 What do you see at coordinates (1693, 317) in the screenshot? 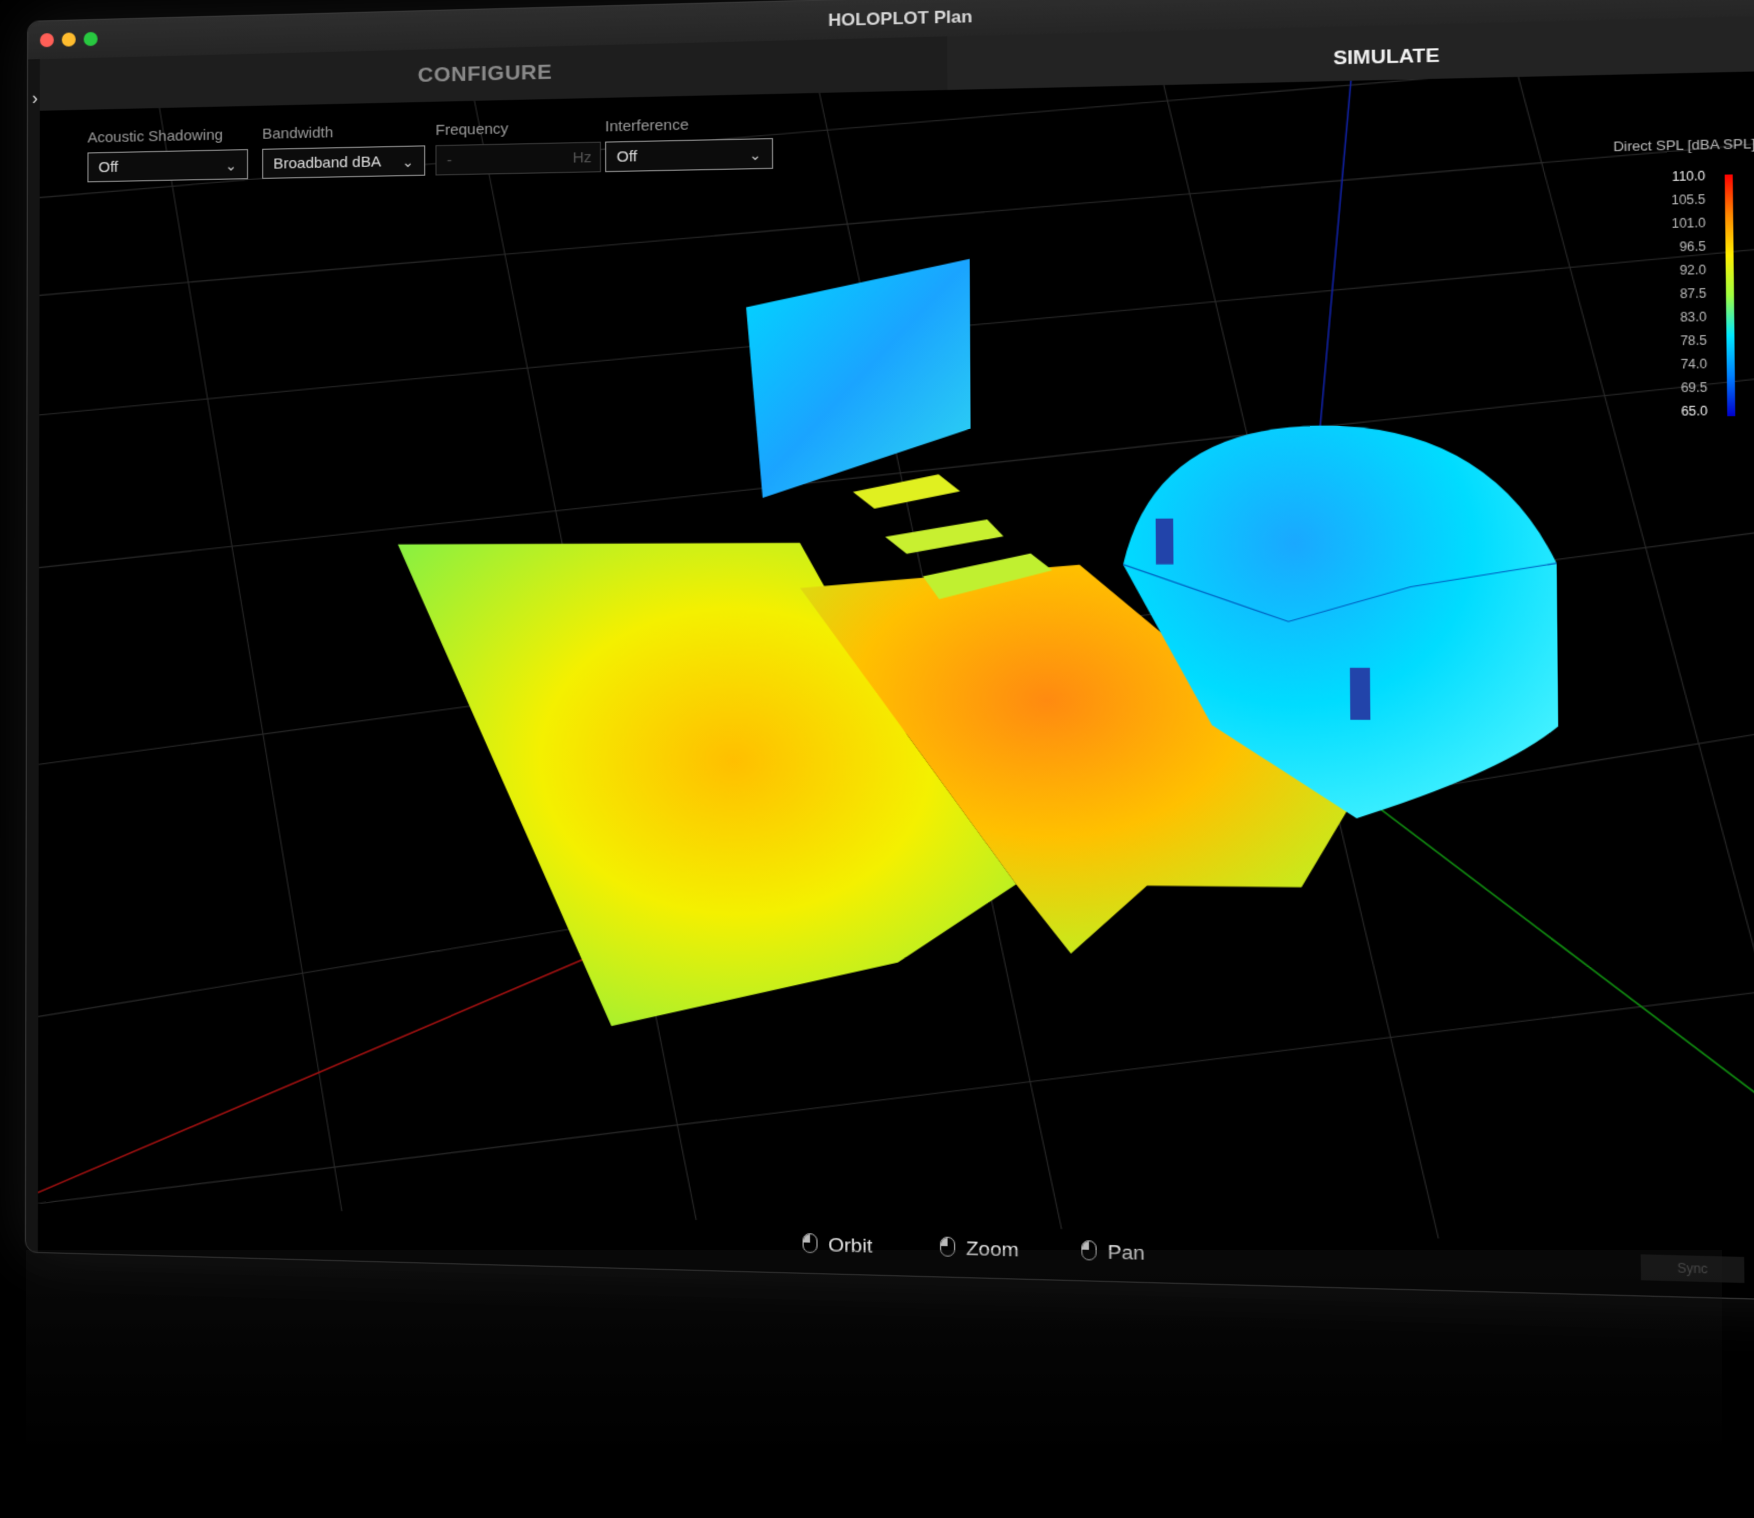
I see `legend-tick: 83.0` at bounding box center [1693, 317].